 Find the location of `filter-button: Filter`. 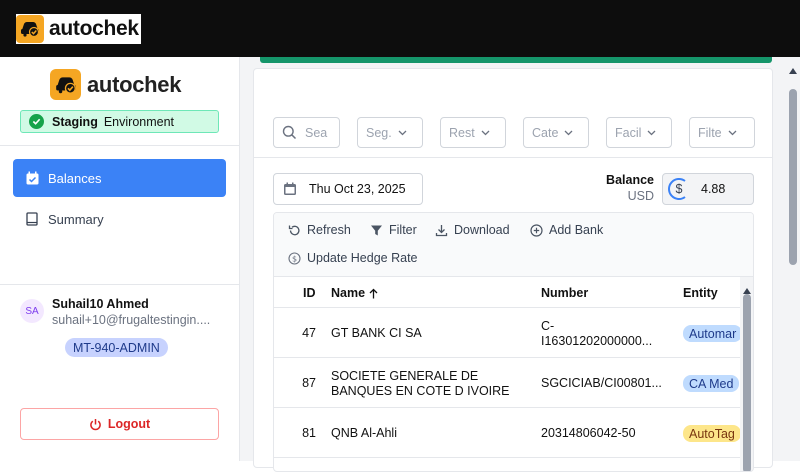

filter-button: Filter is located at coordinates (393, 230).